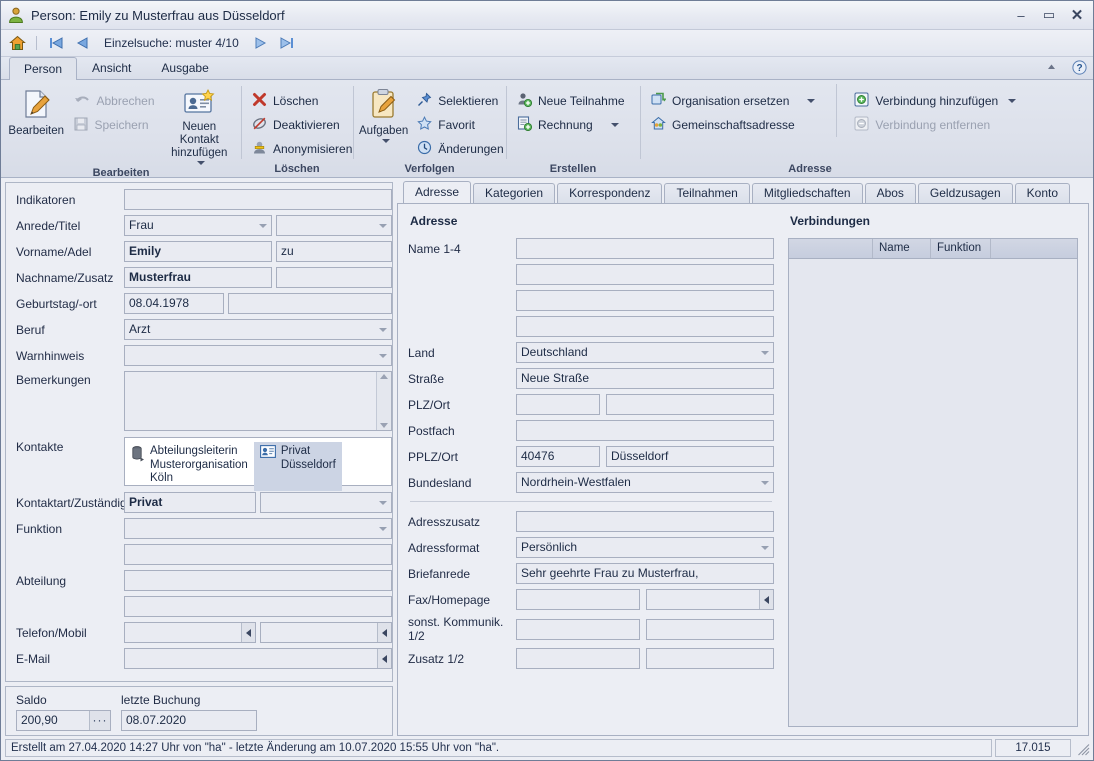 This screenshot has height=761, width=1094. What do you see at coordinates (36, 111) in the screenshot?
I see `ribbon-button-bearbeiten: Bearbeiten` at bounding box center [36, 111].